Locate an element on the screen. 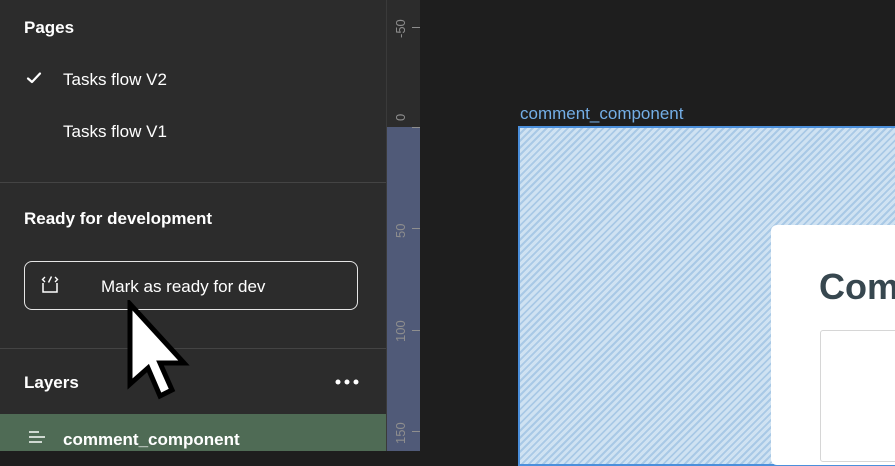 The height and width of the screenshot is (466, 895). ruler-selection-highlight is located at coordinates (403, 289).